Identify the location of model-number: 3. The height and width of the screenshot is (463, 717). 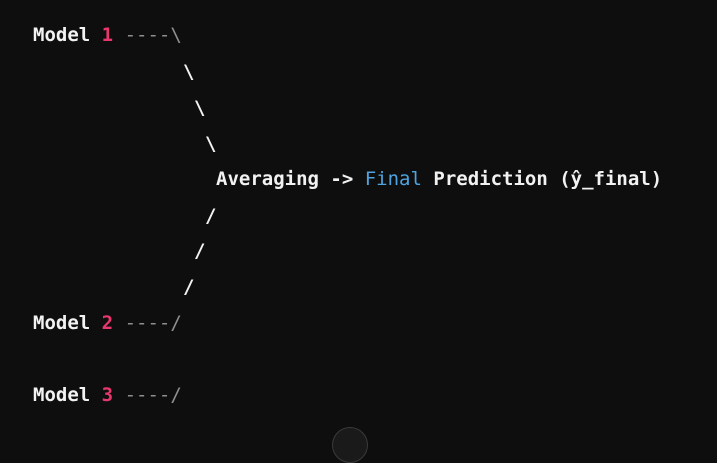
(107, 395).